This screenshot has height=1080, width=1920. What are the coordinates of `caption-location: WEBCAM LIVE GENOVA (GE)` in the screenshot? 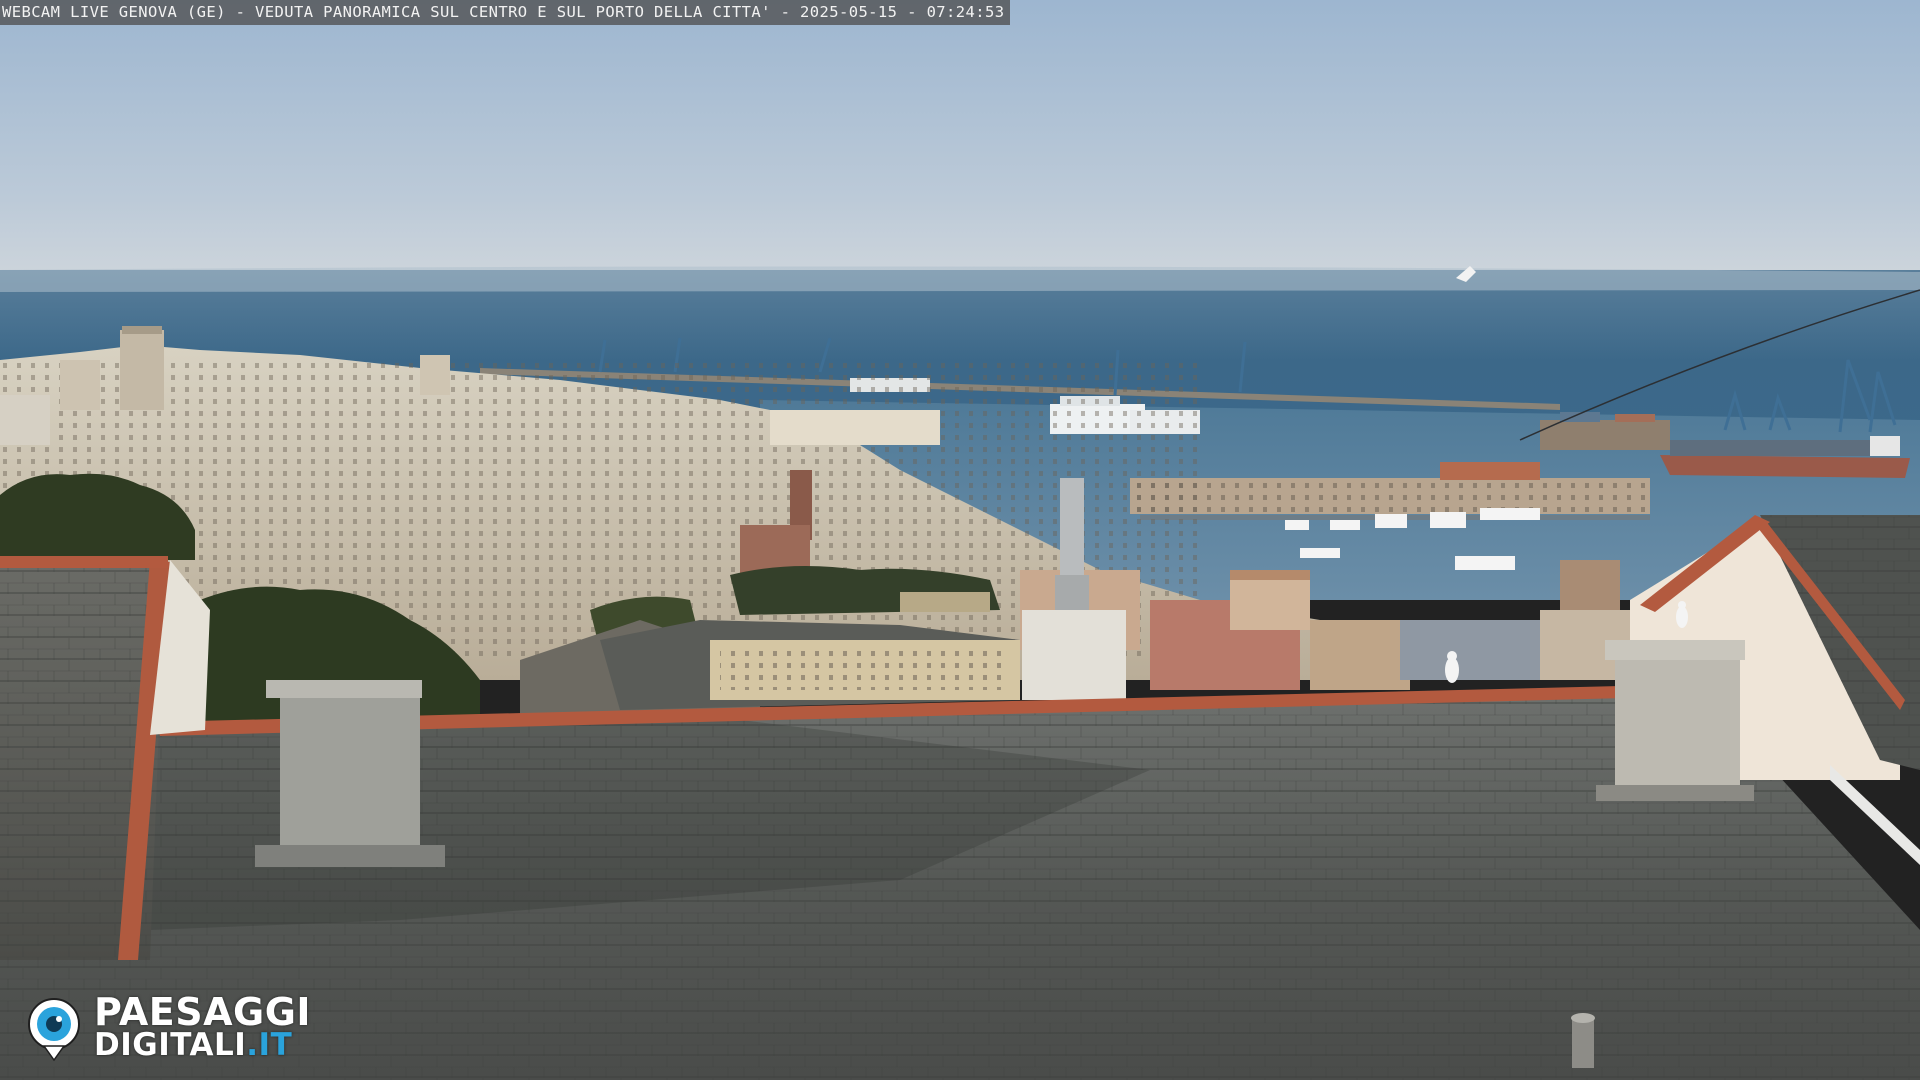 It's located at (114, 12).